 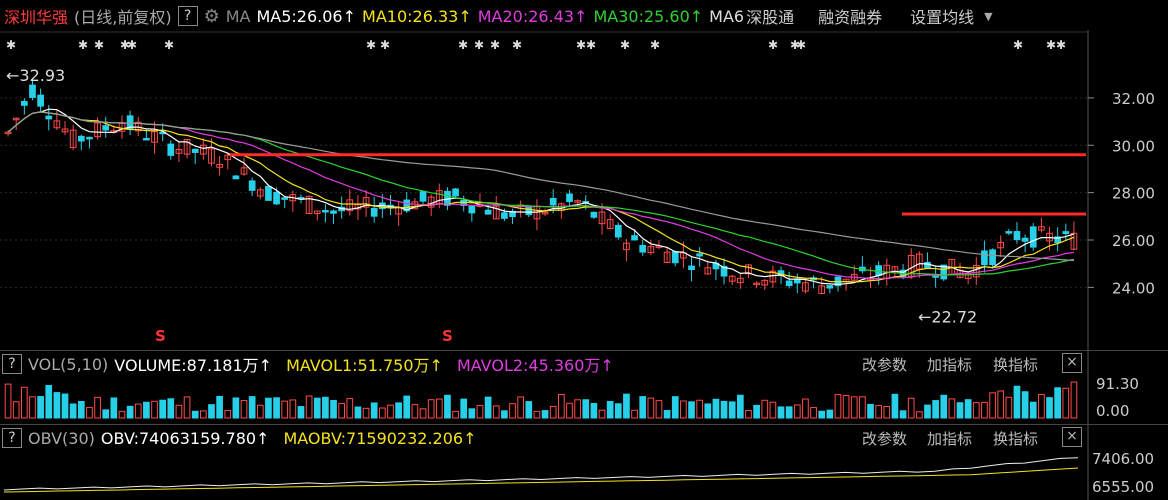 I want to click on volume-value: VOLUME:87.181万↑, so click(x=193, y=365).